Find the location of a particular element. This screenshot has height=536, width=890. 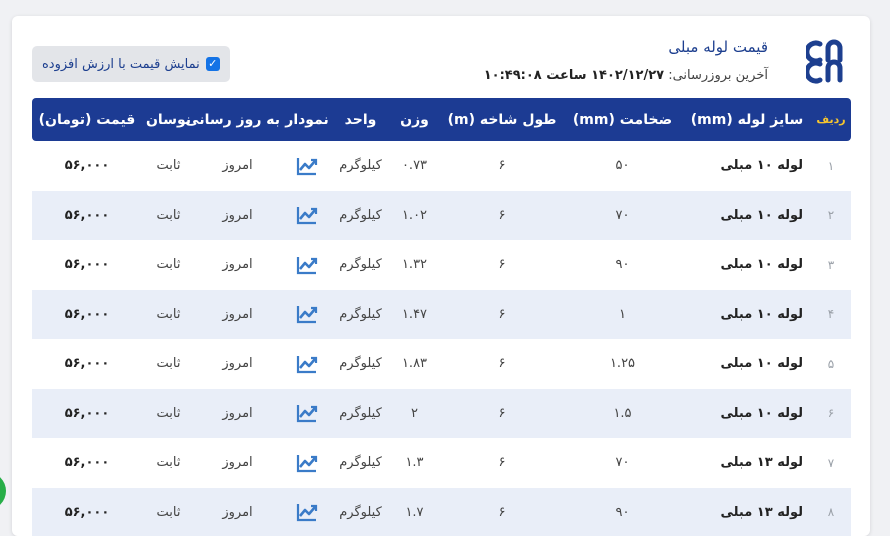

col-chart: نمودار is located at coordinates (307, 119).